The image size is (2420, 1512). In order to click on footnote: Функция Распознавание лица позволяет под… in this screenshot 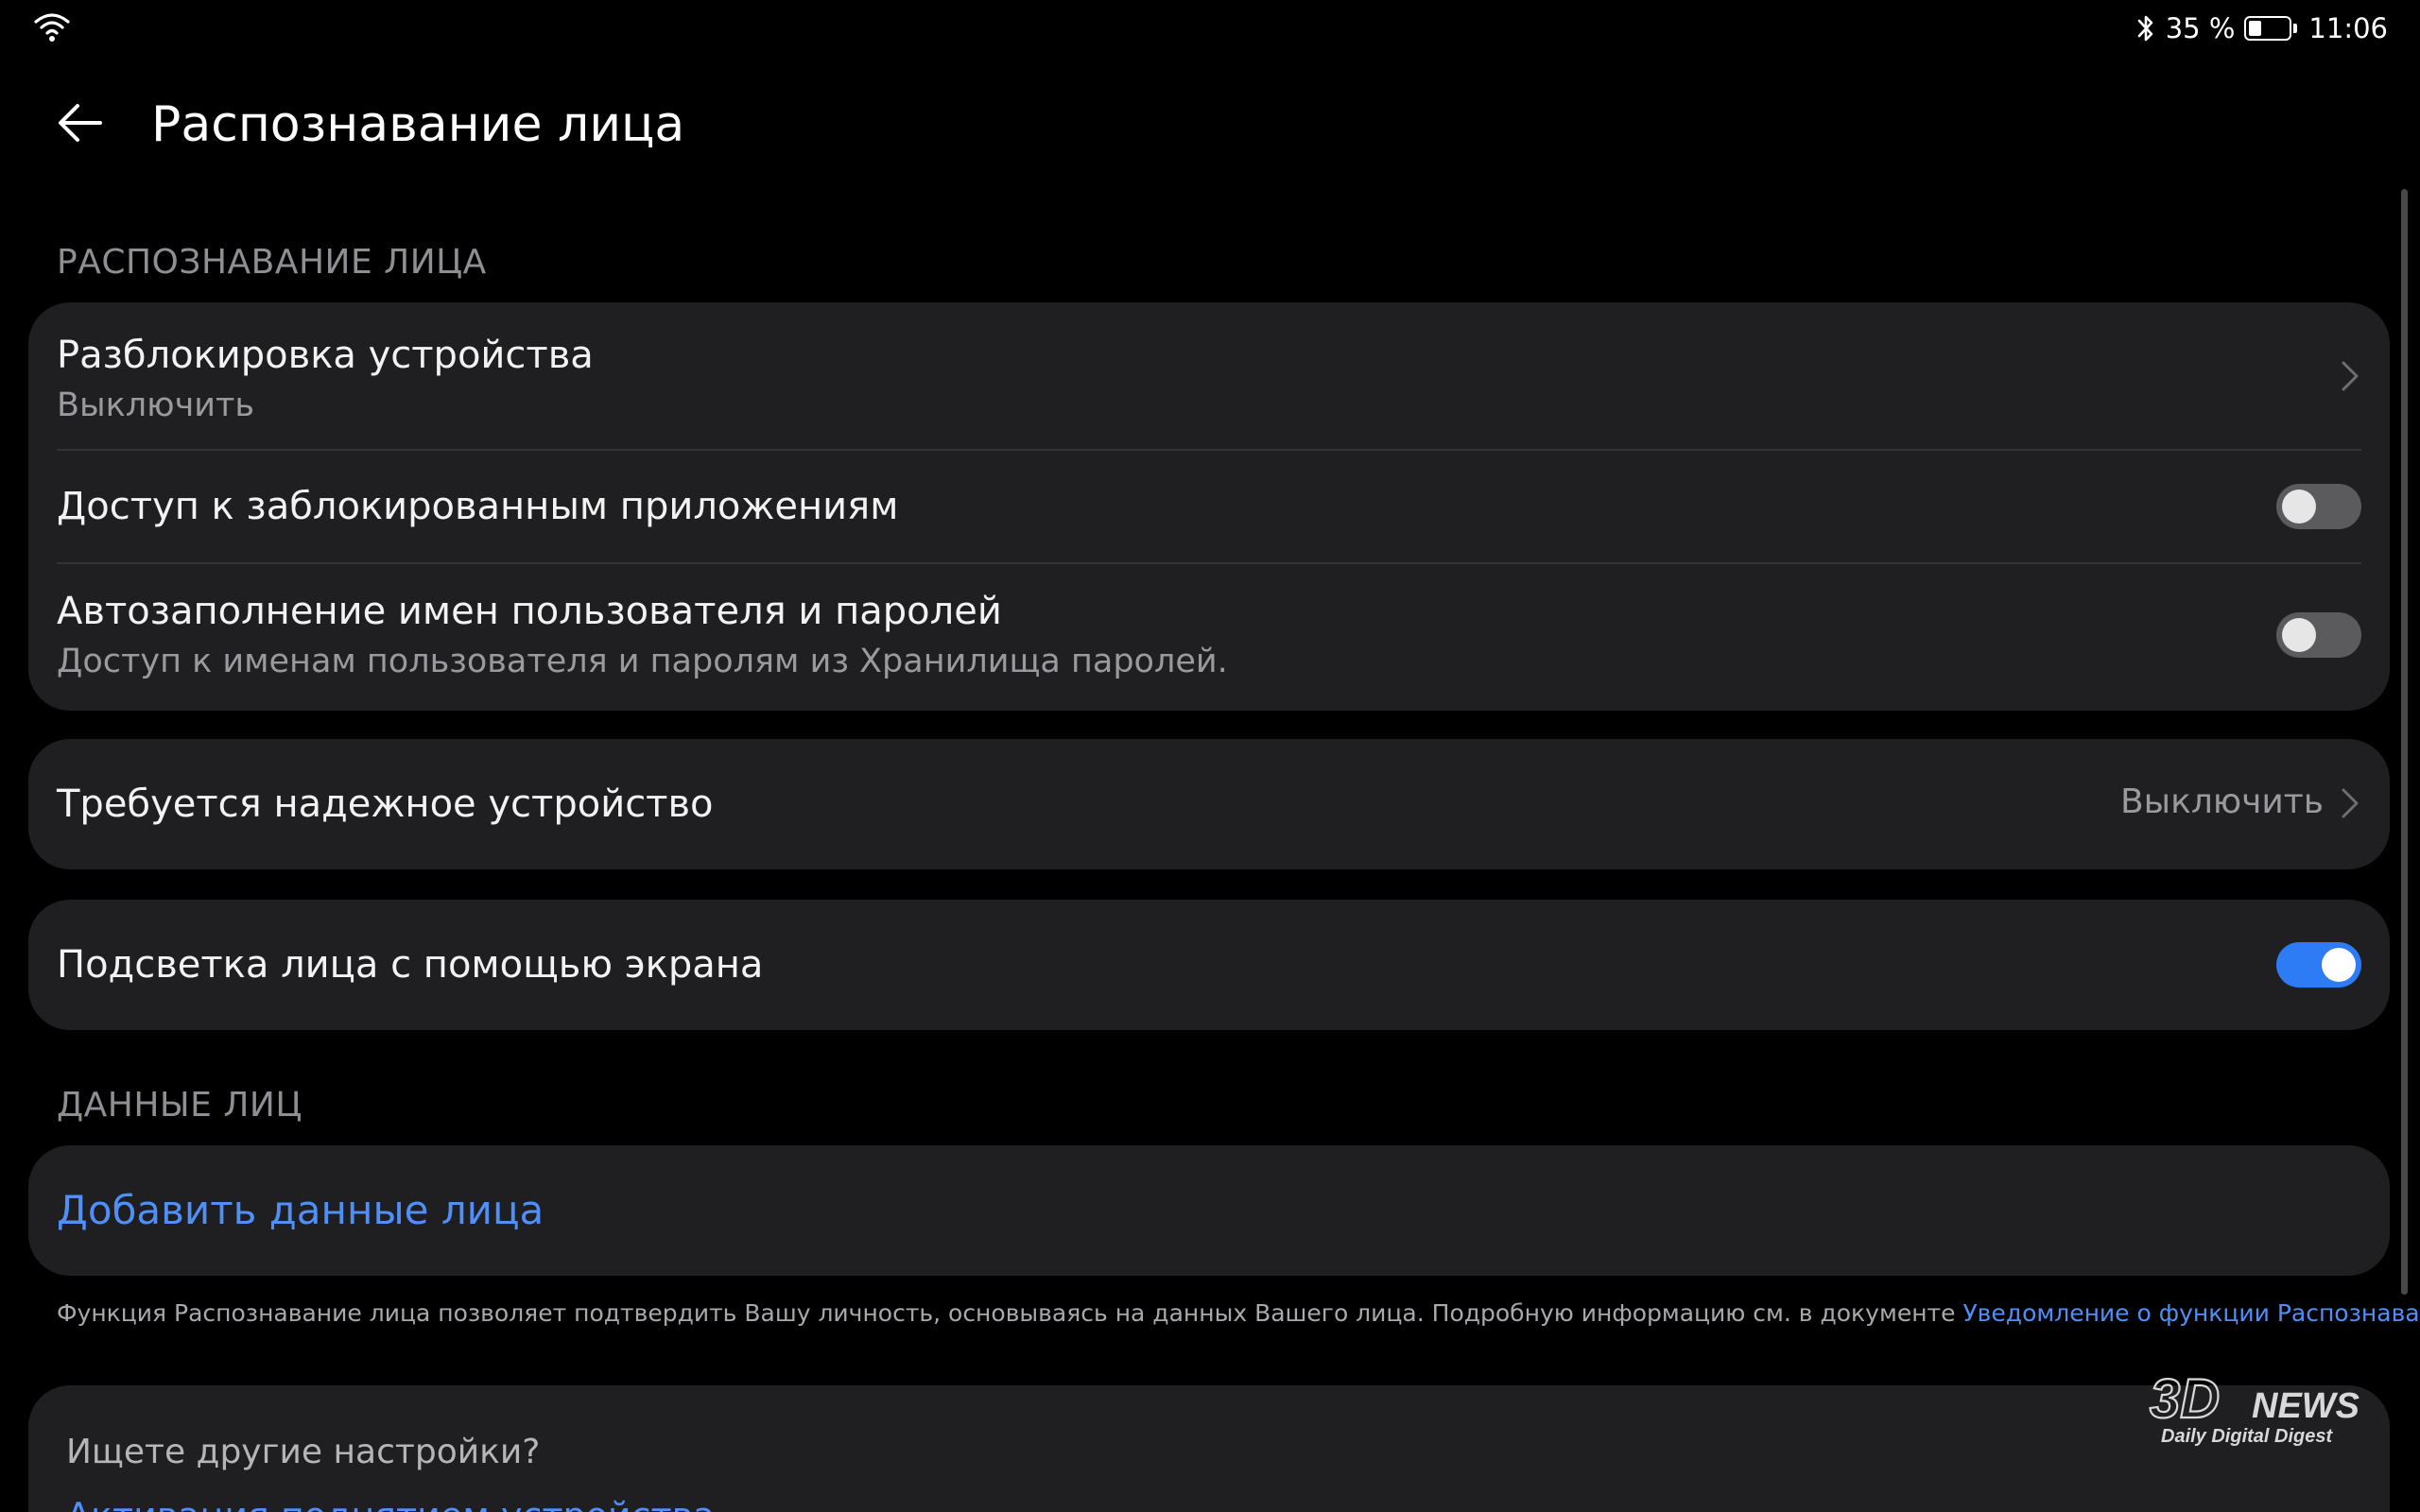, I will do `click(1238, 1314)`.